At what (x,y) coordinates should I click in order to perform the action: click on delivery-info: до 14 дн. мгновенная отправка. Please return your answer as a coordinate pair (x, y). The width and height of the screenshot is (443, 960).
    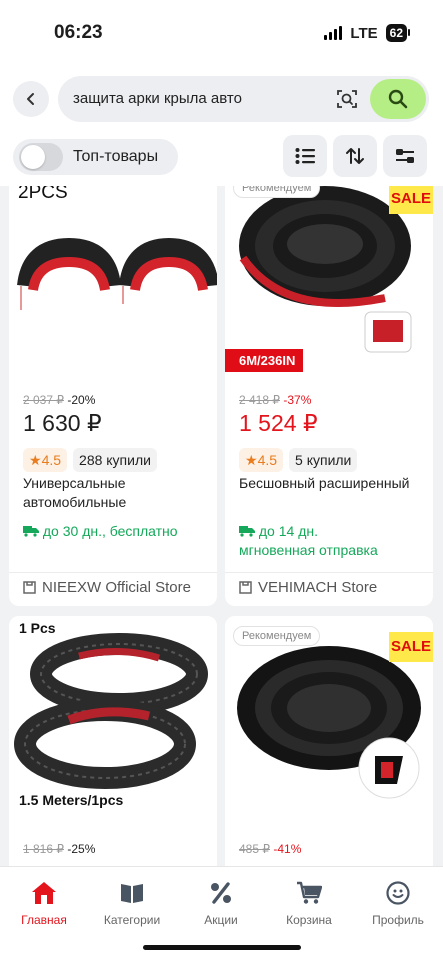
    Looking at the image, I should click on (308, 540).